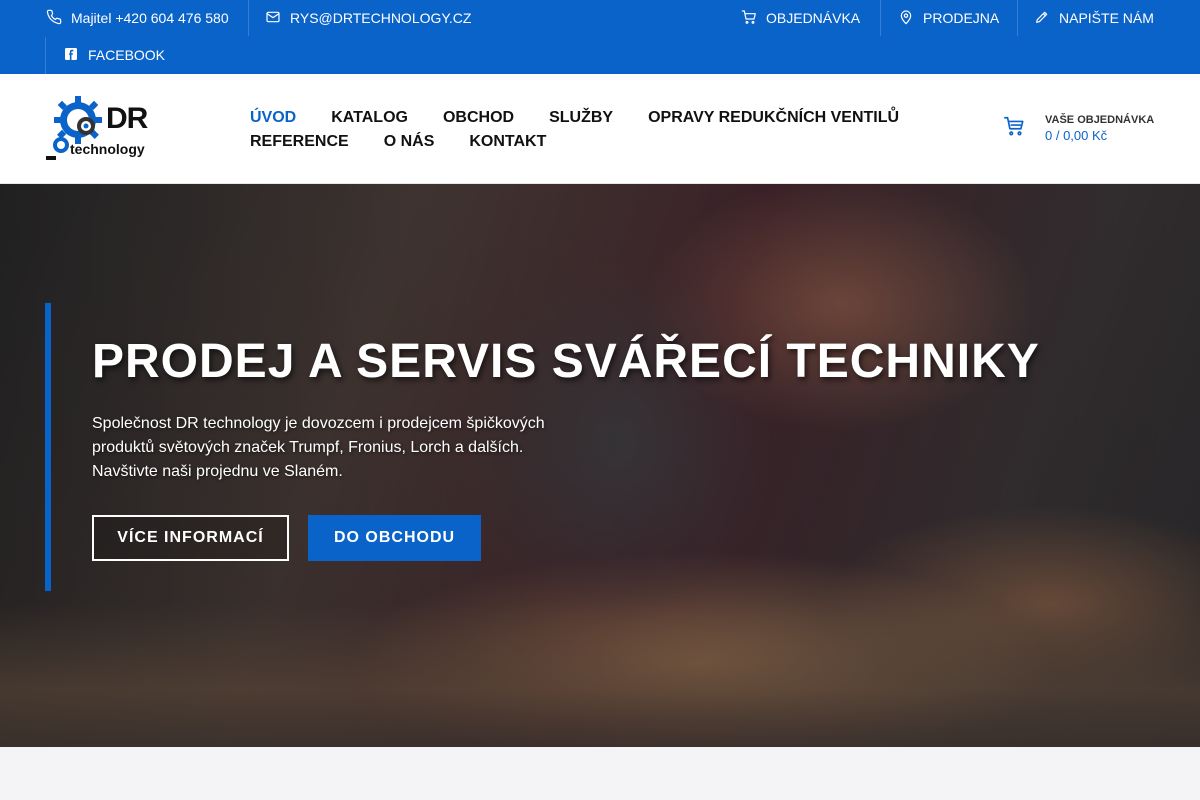 The height and width of the screenshot is (800, 1200). I want to click on hero-accent-bar, so click(48, 447).